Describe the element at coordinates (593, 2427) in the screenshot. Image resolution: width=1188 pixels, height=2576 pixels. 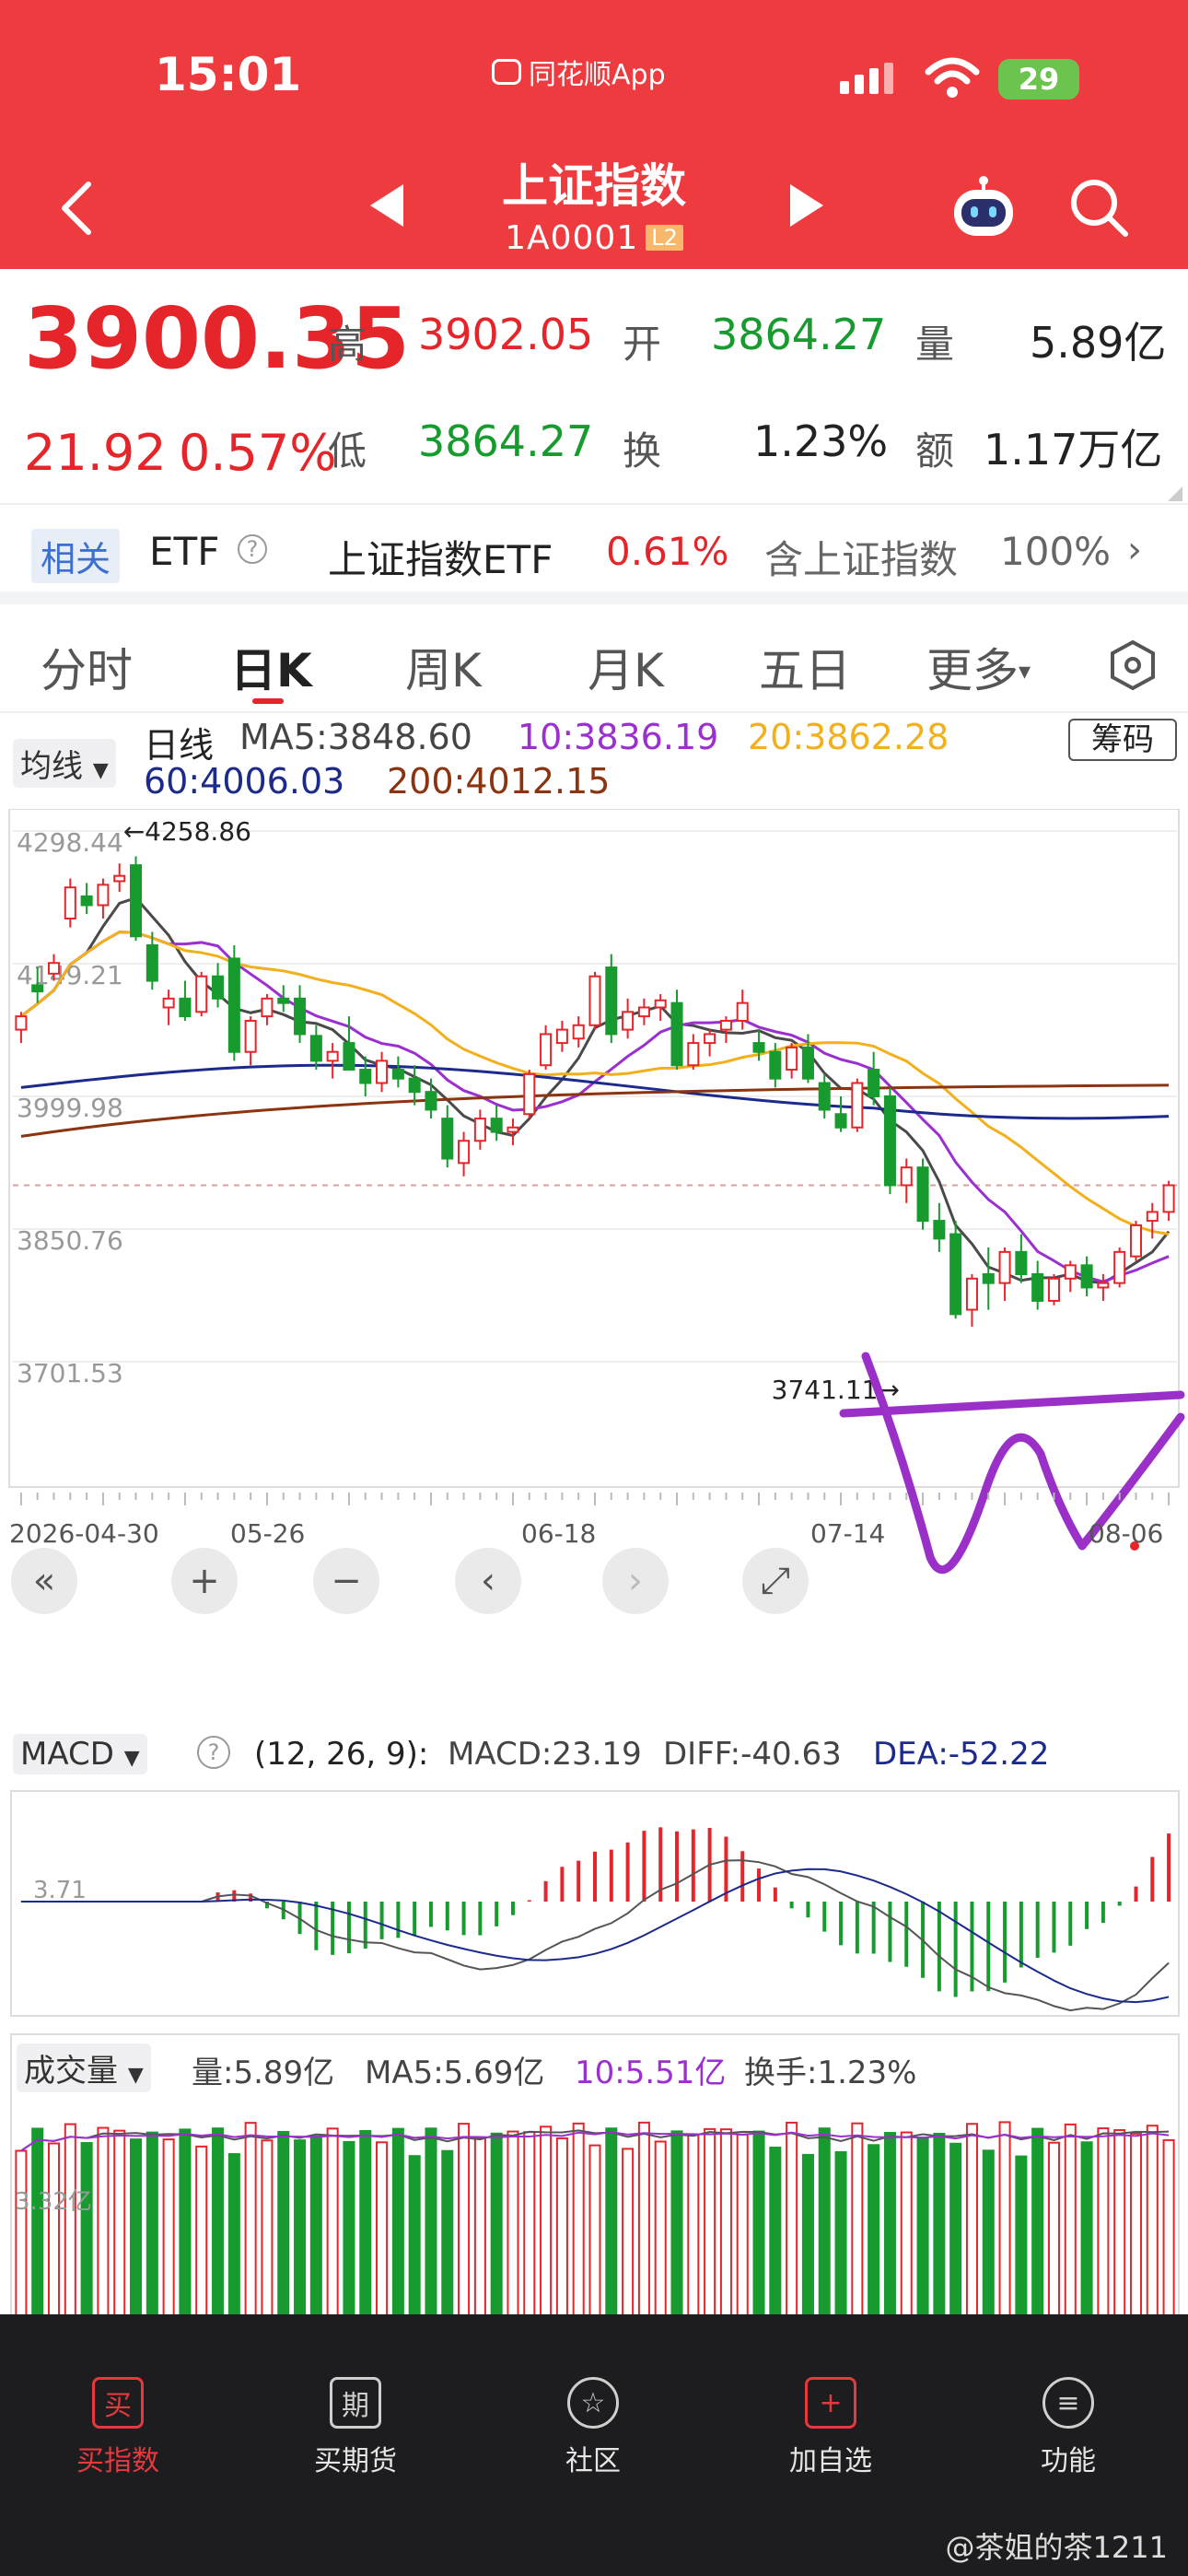
I see `nav-community: ☆ 社区` at that location.